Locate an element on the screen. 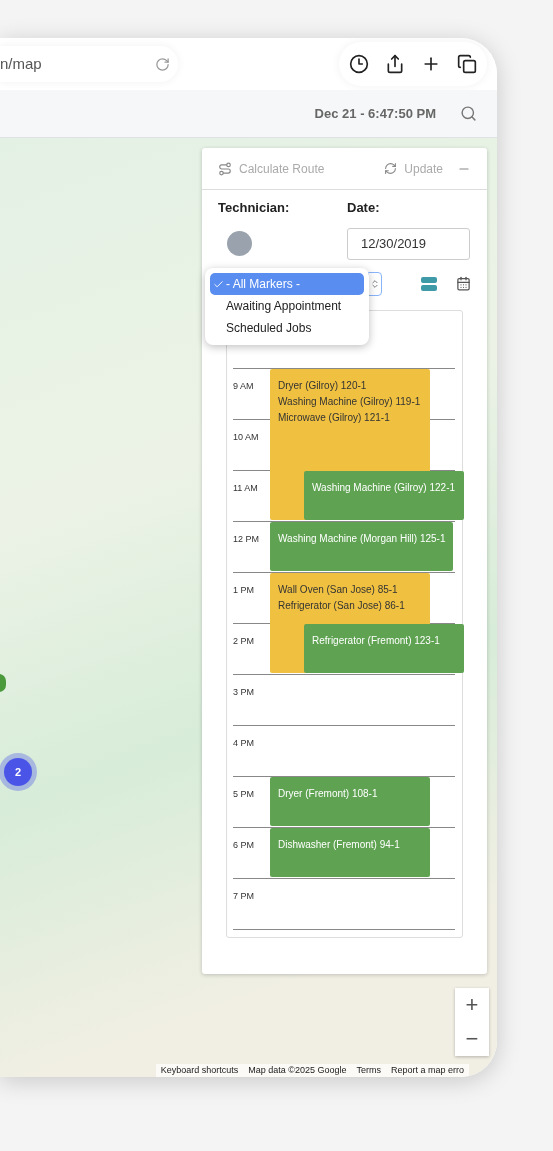  hour-label: 11 AM is located at coordinates (245, 487).